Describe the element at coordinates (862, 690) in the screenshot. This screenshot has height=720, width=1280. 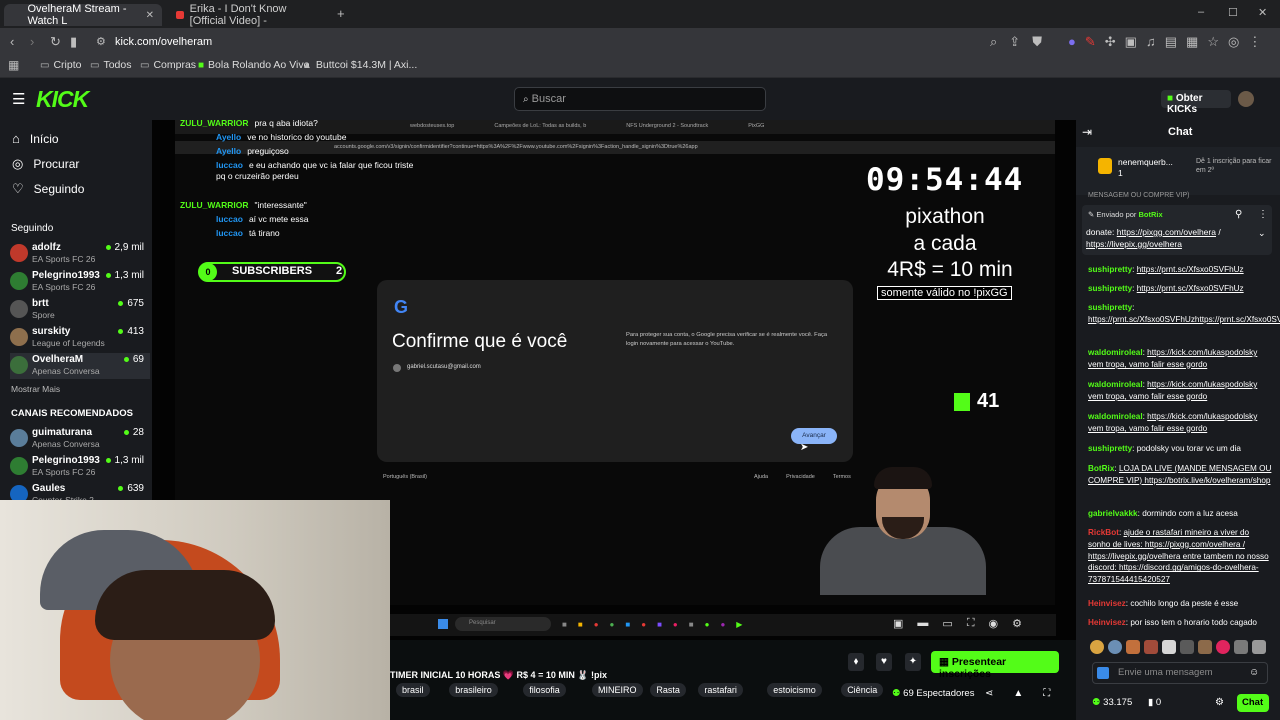
I see `tag-pill: Ciência` at that location.